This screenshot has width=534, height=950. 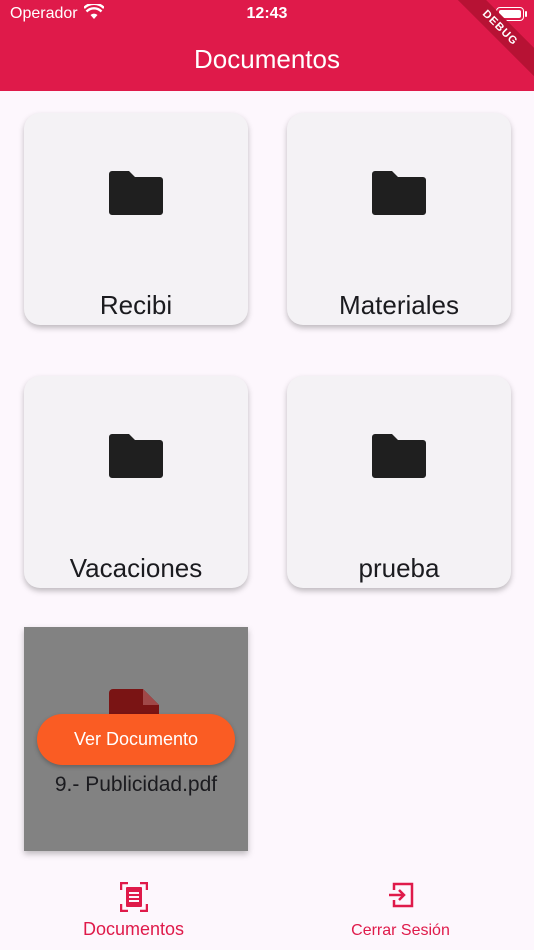 I want to click on status-bar: Operador 12:43, so click(x=267, y=15).